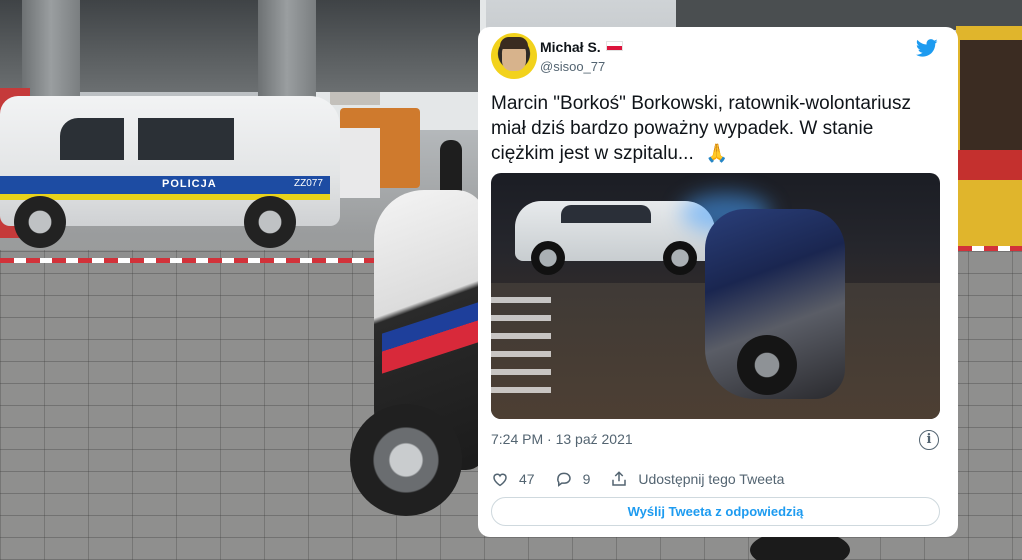 This screenshot has height=560, width=1022. Describe the element at coordinates (619, 478) in the screenshot. I see `share-icon` at that location.